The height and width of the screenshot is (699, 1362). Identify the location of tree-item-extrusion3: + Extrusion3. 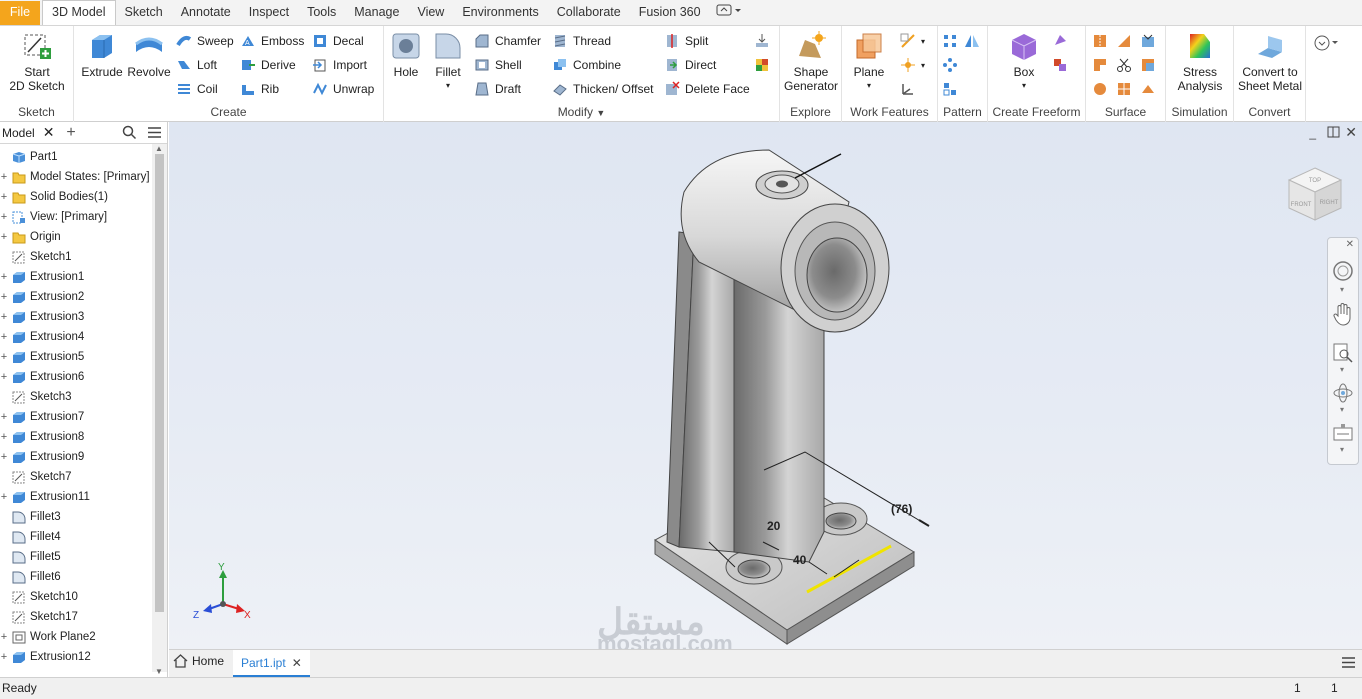
(83, 317).